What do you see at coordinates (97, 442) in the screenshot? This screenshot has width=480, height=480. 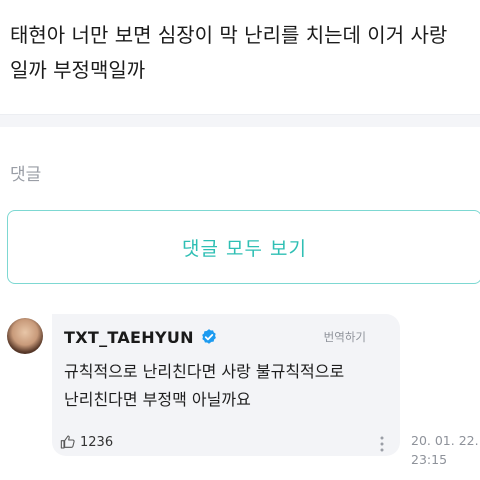 I see `like-count: 1236` at bounding box center [97, 442].